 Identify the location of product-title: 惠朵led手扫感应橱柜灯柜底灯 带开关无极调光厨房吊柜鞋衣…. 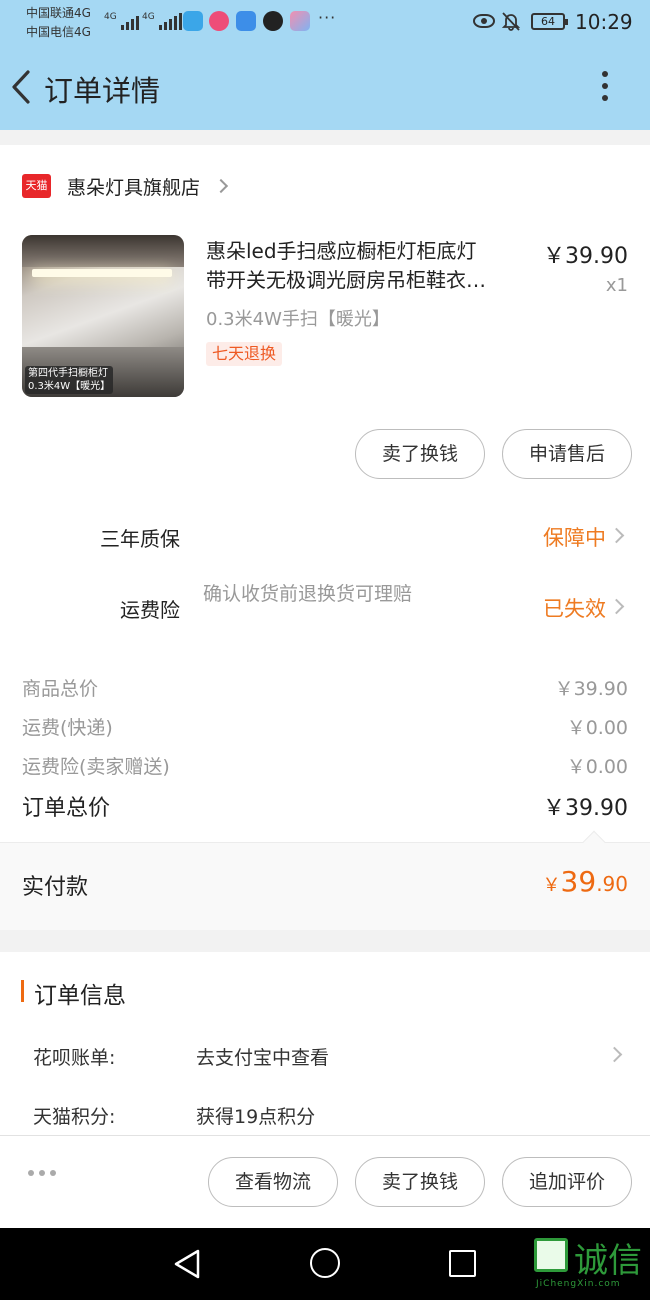
(367, 266).